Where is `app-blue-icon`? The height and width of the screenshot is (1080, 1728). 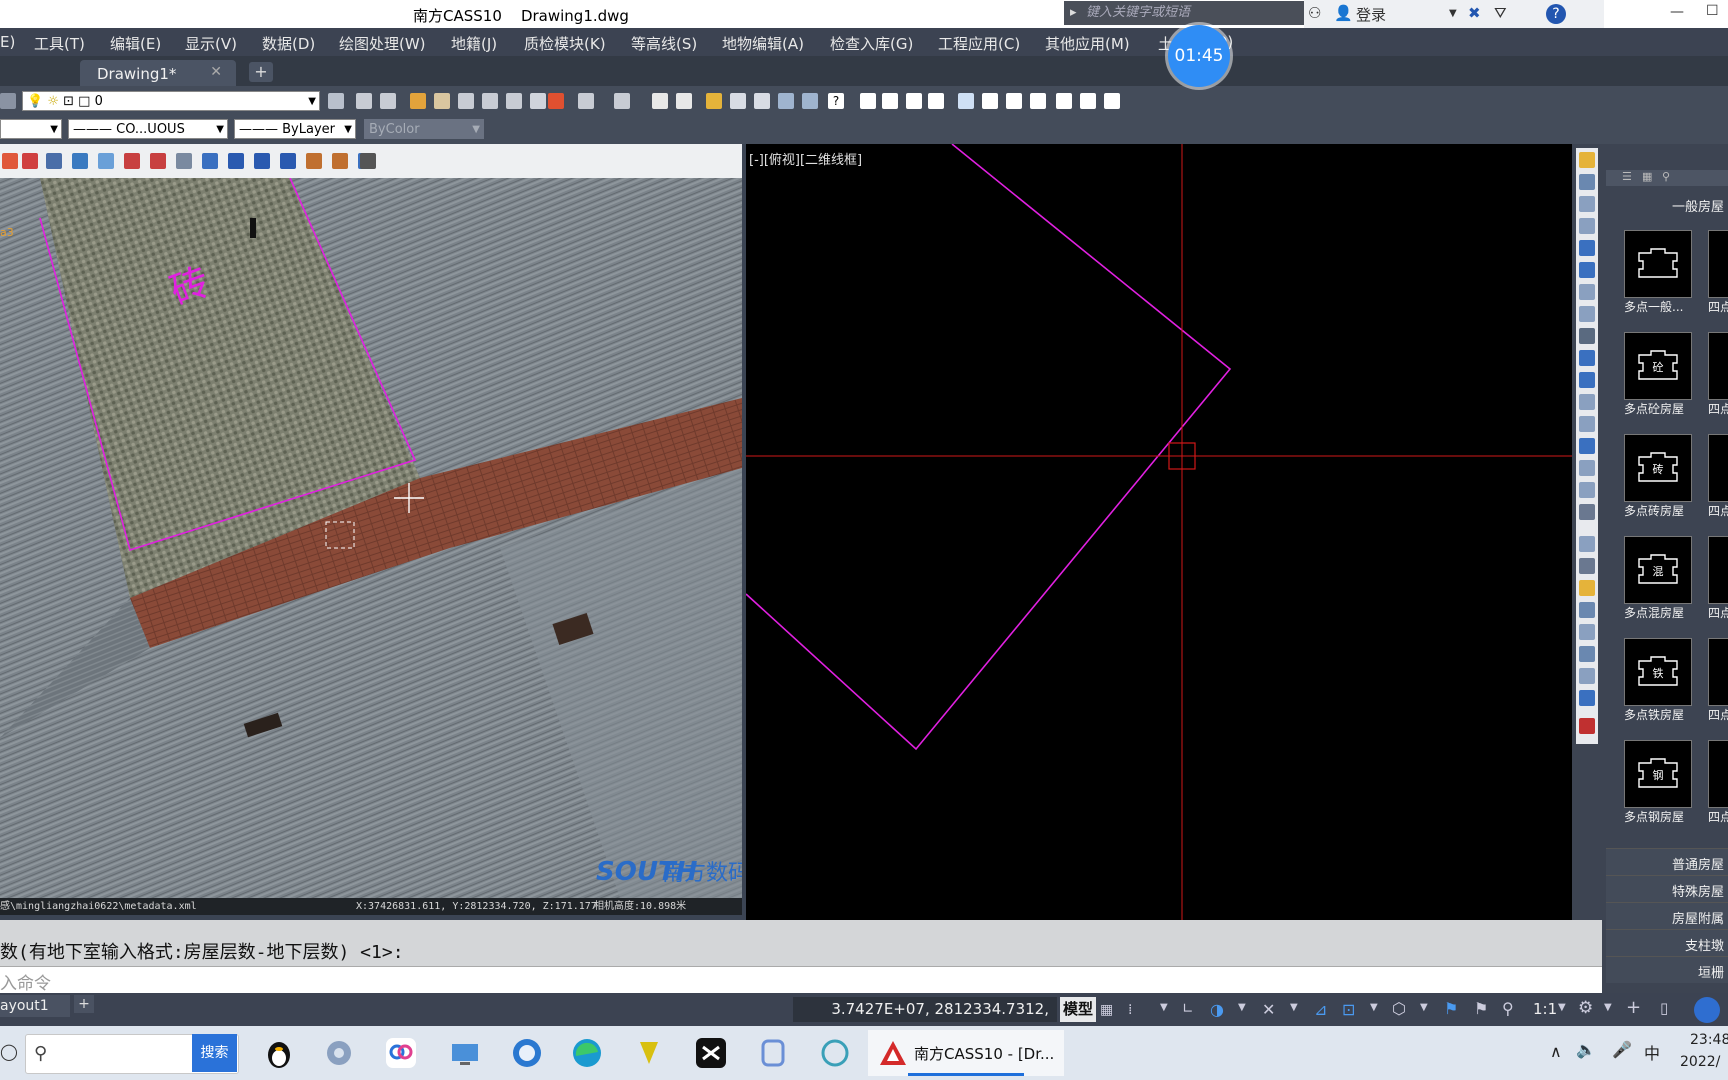 app-blue-icon is located at coordinates (773, 1053).